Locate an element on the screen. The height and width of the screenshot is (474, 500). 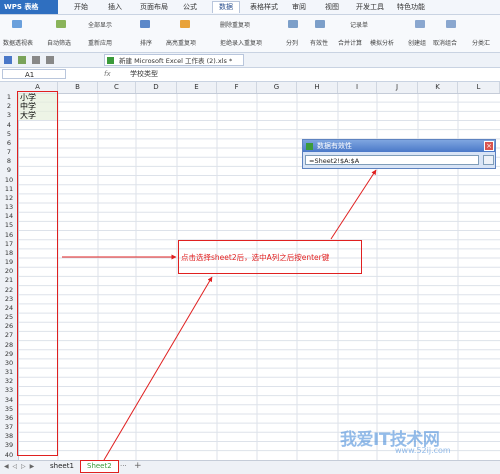
watermark-url: www.52ij.com is located at coordinates (423, 450).